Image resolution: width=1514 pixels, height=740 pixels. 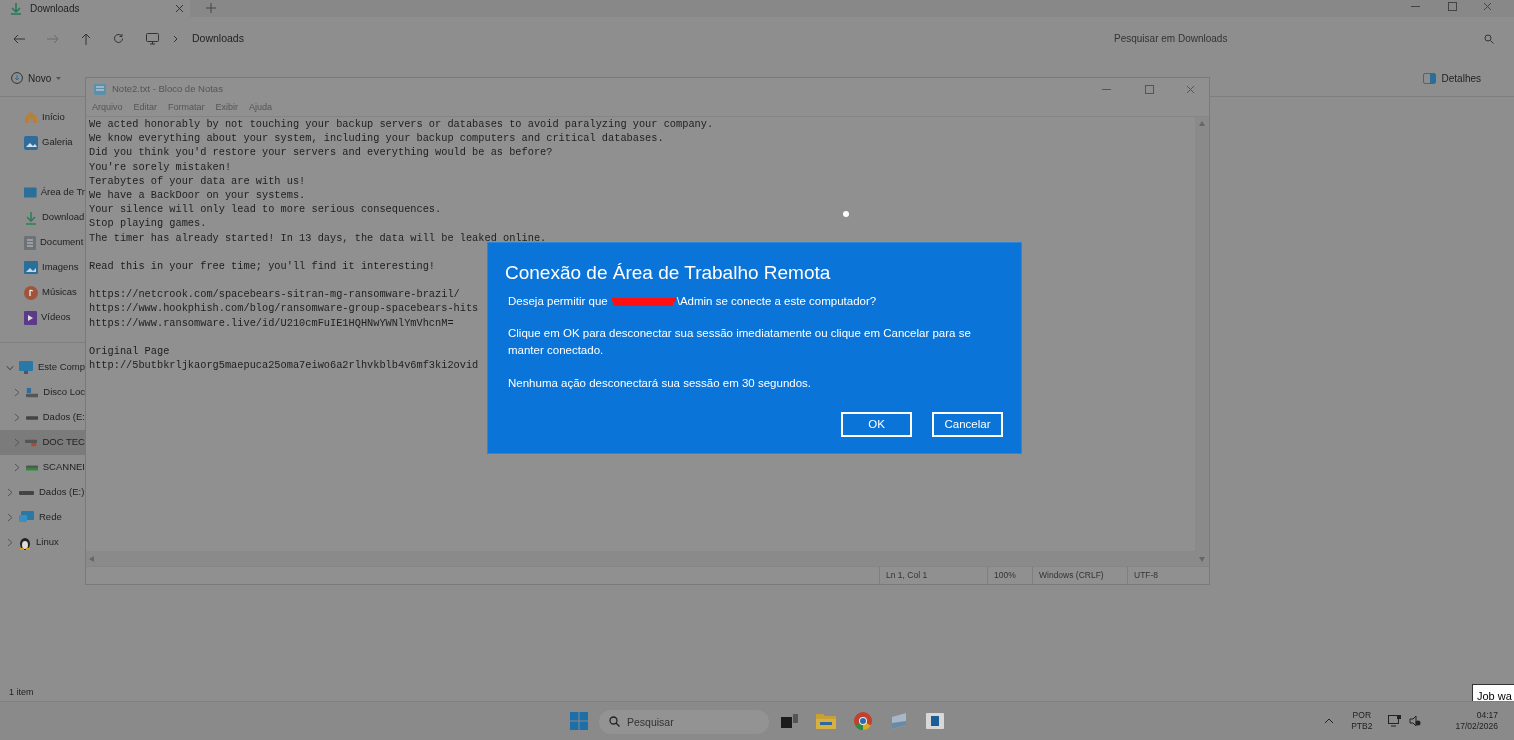 What do you see at coordinates (10, 367) in the screenshot?
I see `chevron-down-icon` at bounding box center [10, 367].